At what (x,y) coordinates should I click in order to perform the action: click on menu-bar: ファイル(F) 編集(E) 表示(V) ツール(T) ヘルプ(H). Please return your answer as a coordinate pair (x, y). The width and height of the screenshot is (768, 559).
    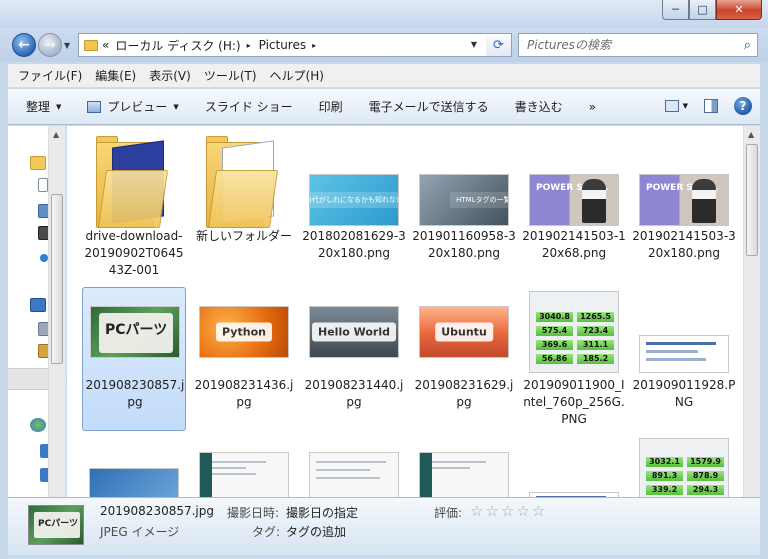
    Looking at the image, I should click on (384, 76).